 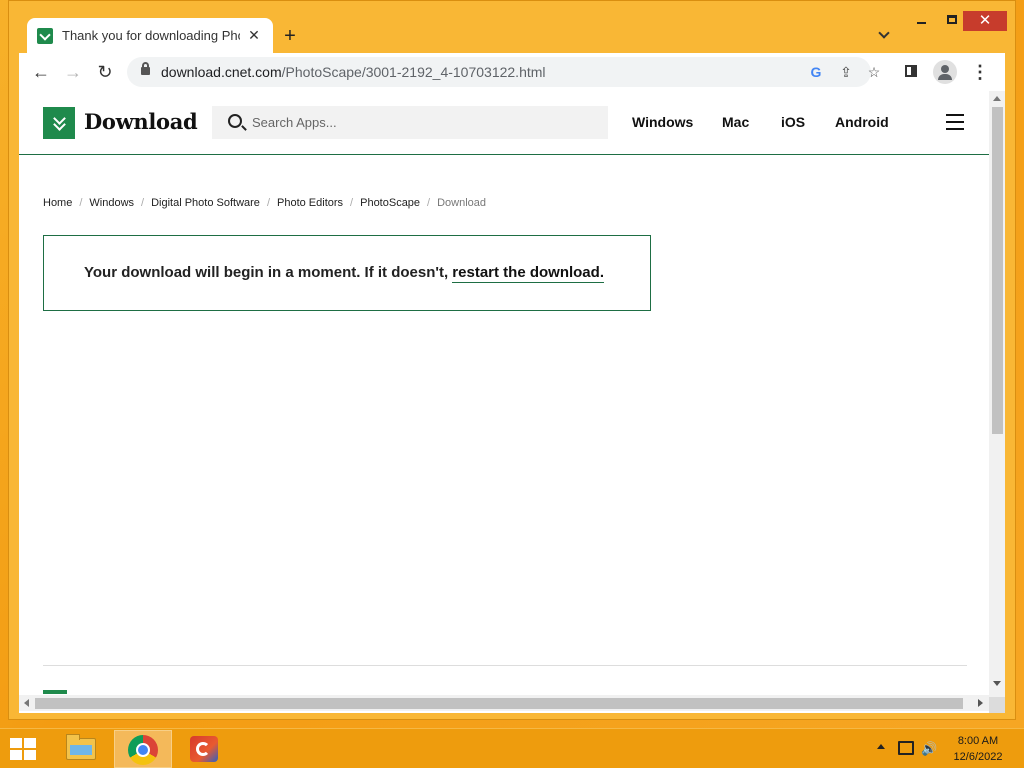 I want to click on hamburger-icon, so click(x=955, y=122).